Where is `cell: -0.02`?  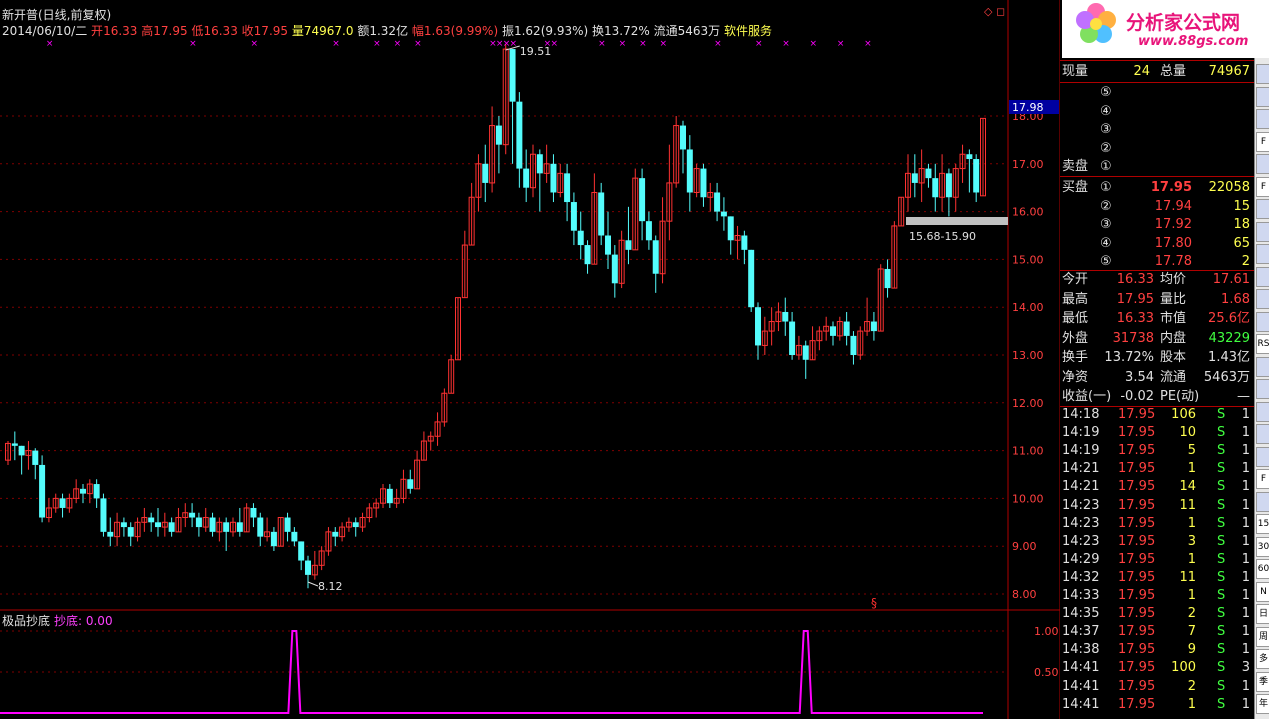
cell: -0.02 is located at coordinates (1137, 396).